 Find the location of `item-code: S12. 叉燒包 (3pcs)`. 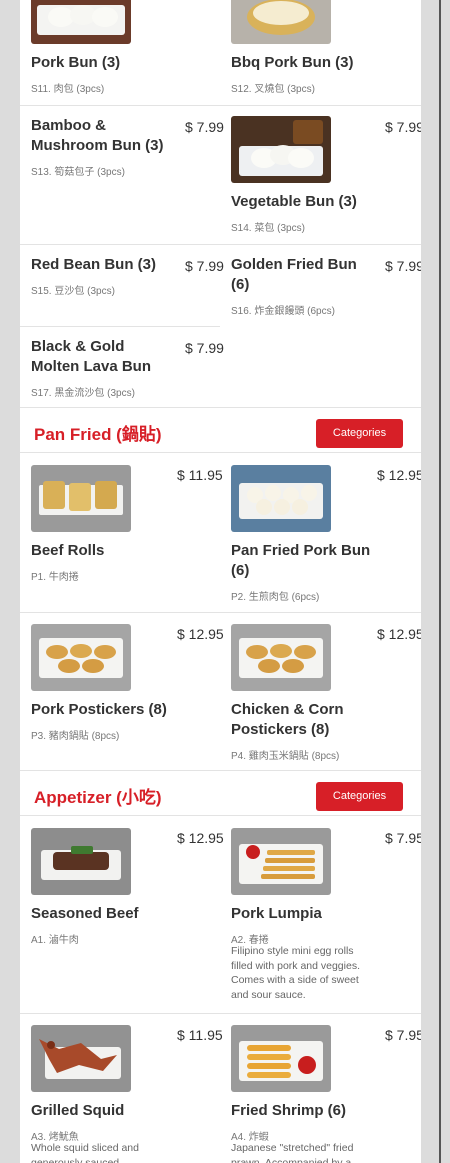

item-code: S12. 叉燒包 (3pcs) is located at coordinates (273, 89).